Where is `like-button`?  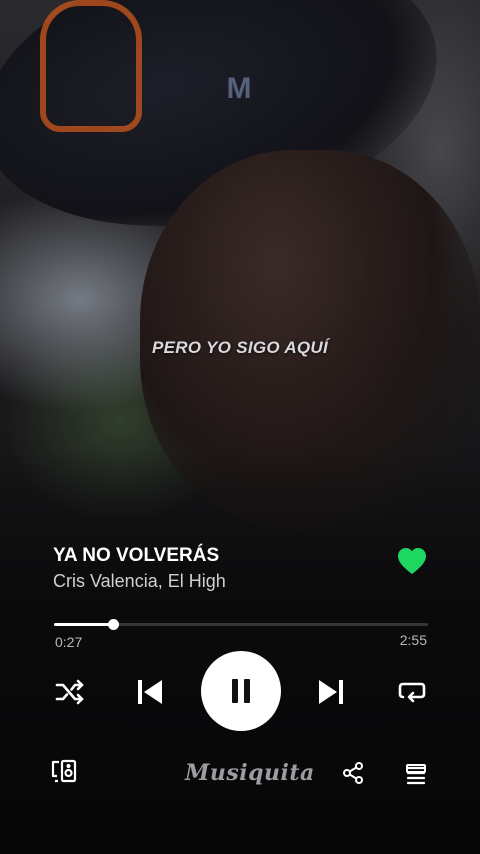
like-button is located at coordinates (412, 561).